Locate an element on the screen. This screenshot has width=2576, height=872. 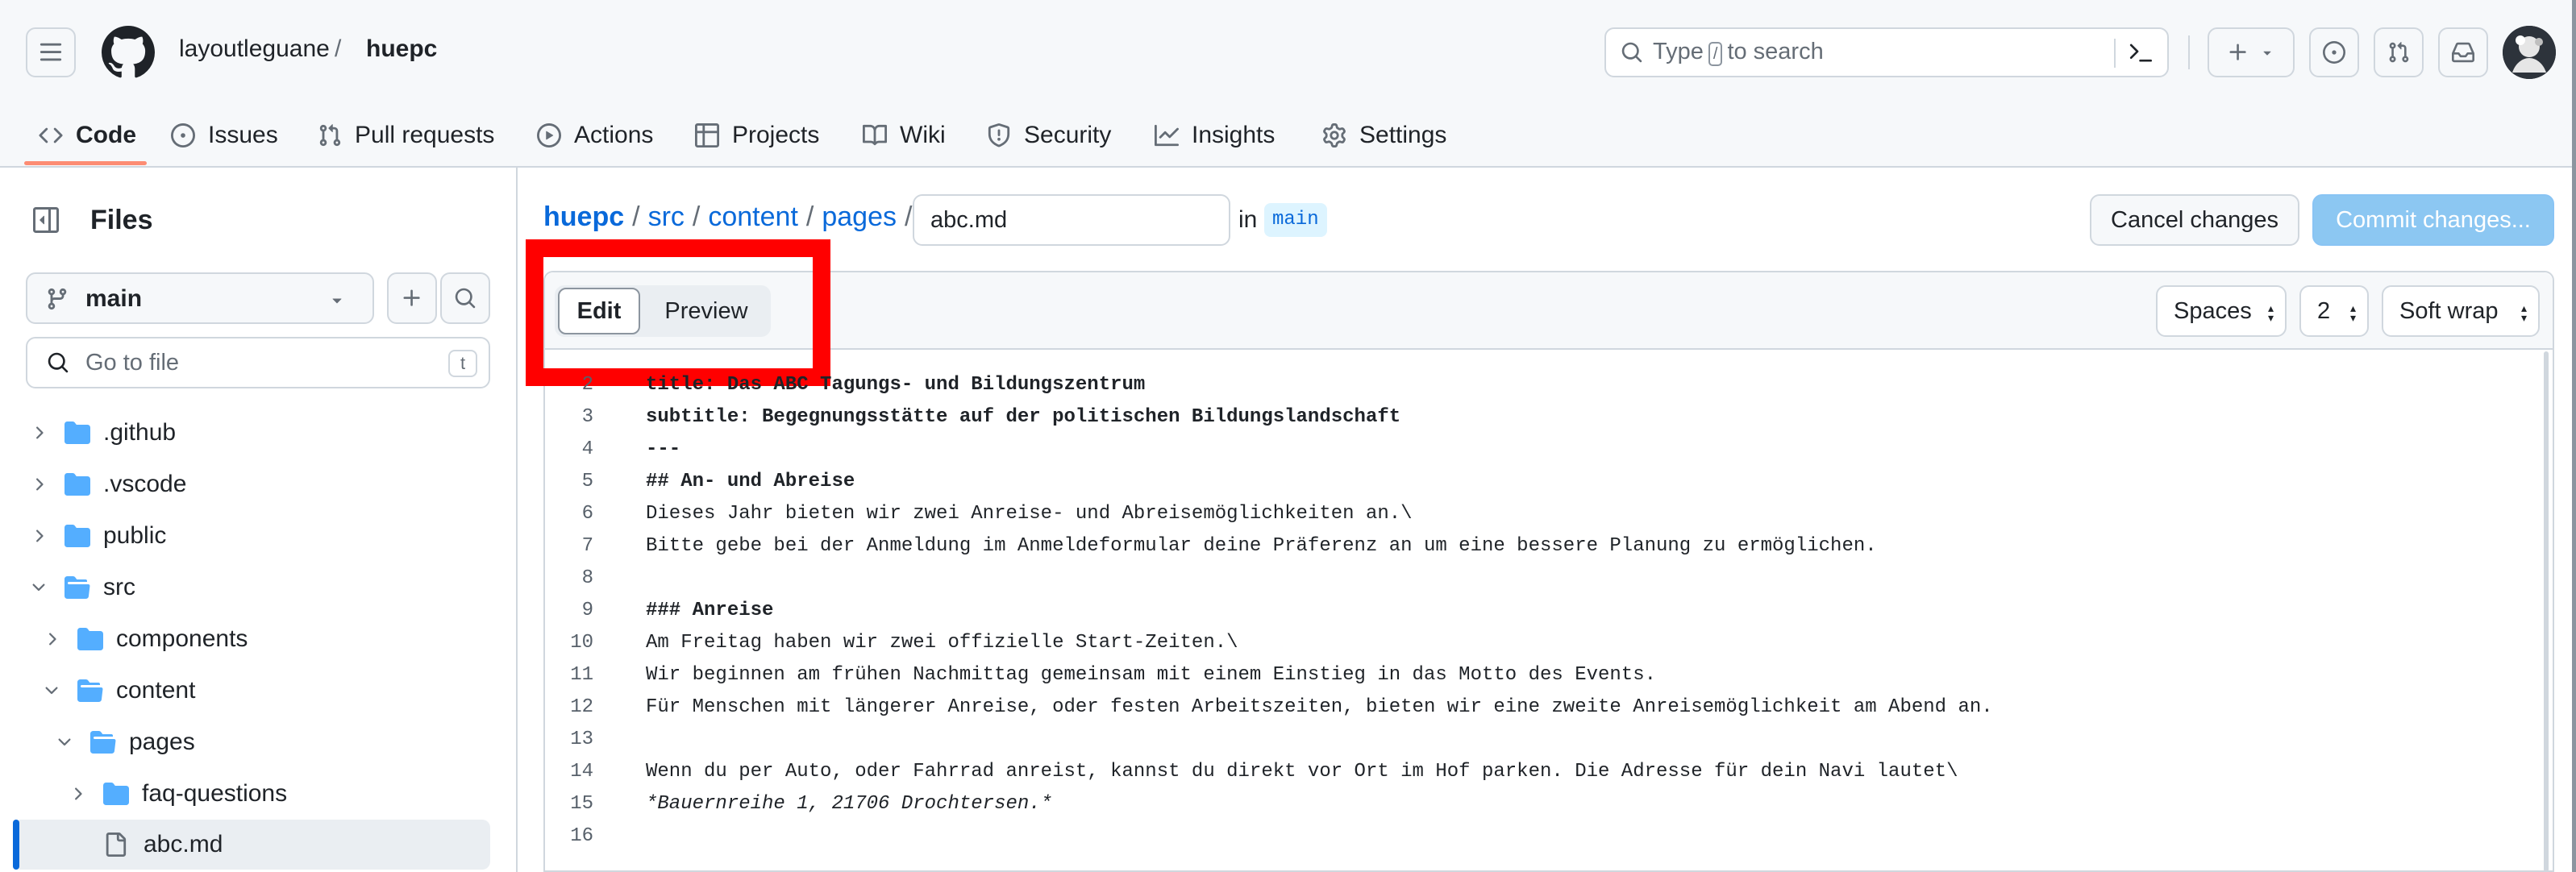
file-path-breadcrumb: huepc / src / content / pages / is located at coordinates (732, 217).